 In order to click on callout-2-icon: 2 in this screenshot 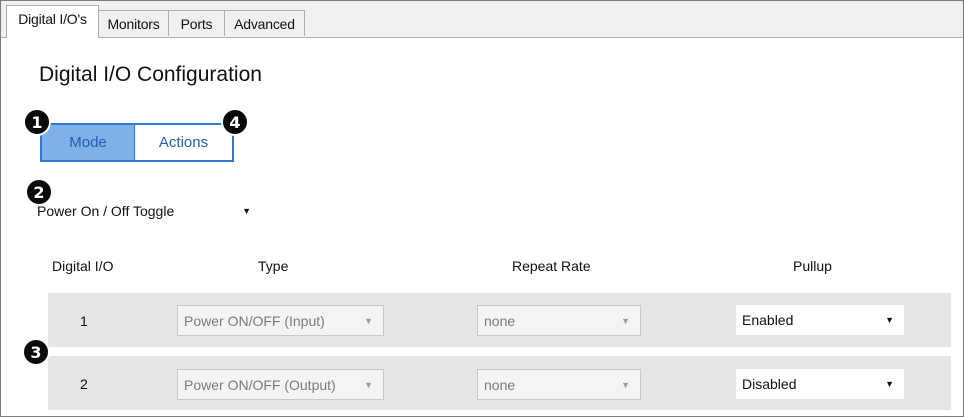, I will do `click(39, 192)`.